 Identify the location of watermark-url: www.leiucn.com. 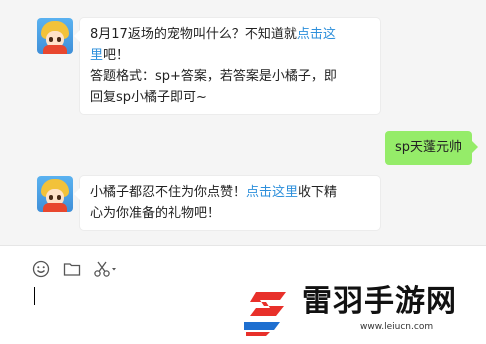
(397, 327).